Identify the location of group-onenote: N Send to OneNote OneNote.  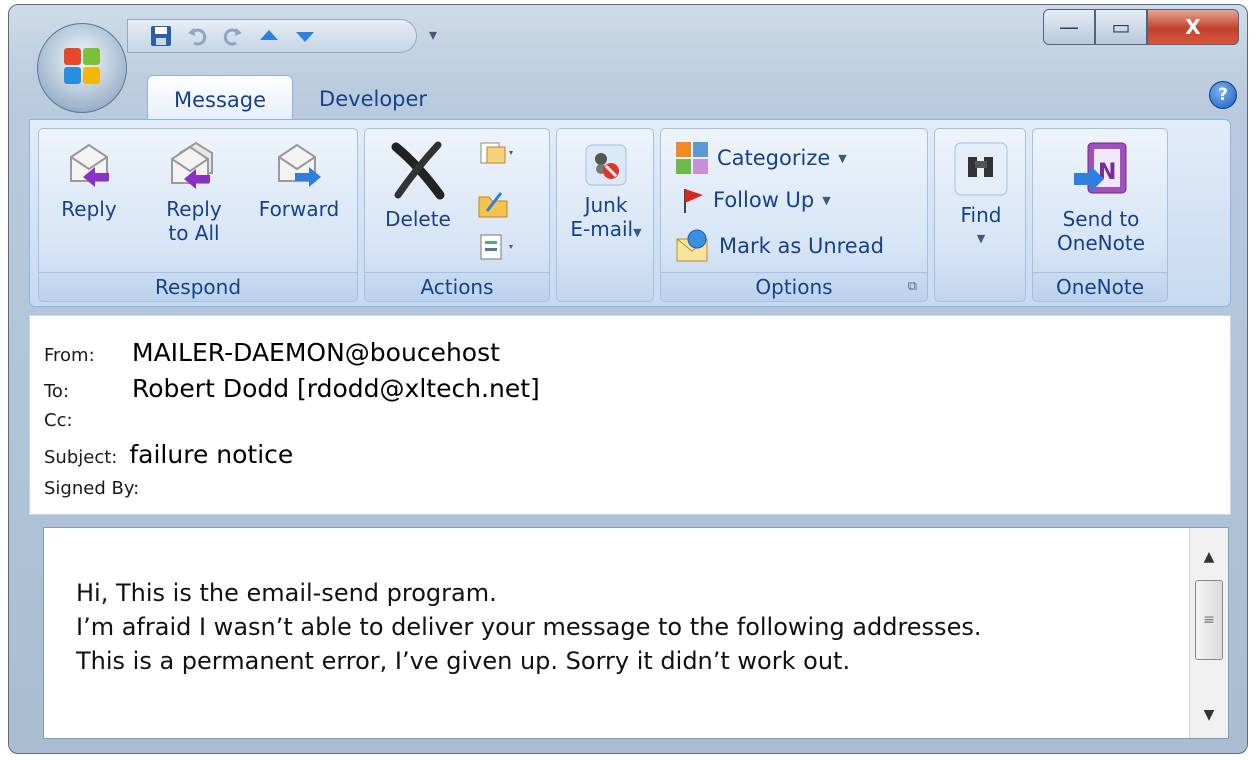
(1100, 215).